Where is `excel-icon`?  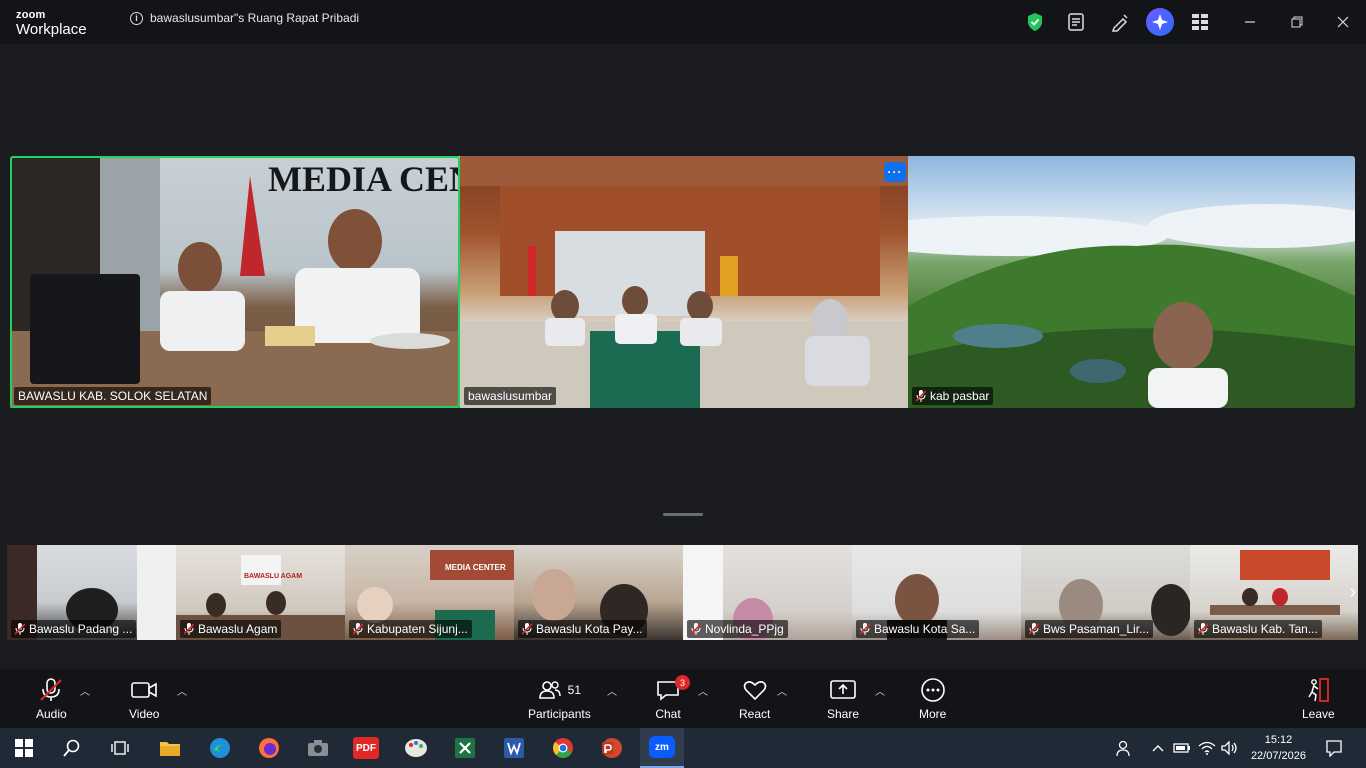 excel-icon is located at coordinates (465, 748).